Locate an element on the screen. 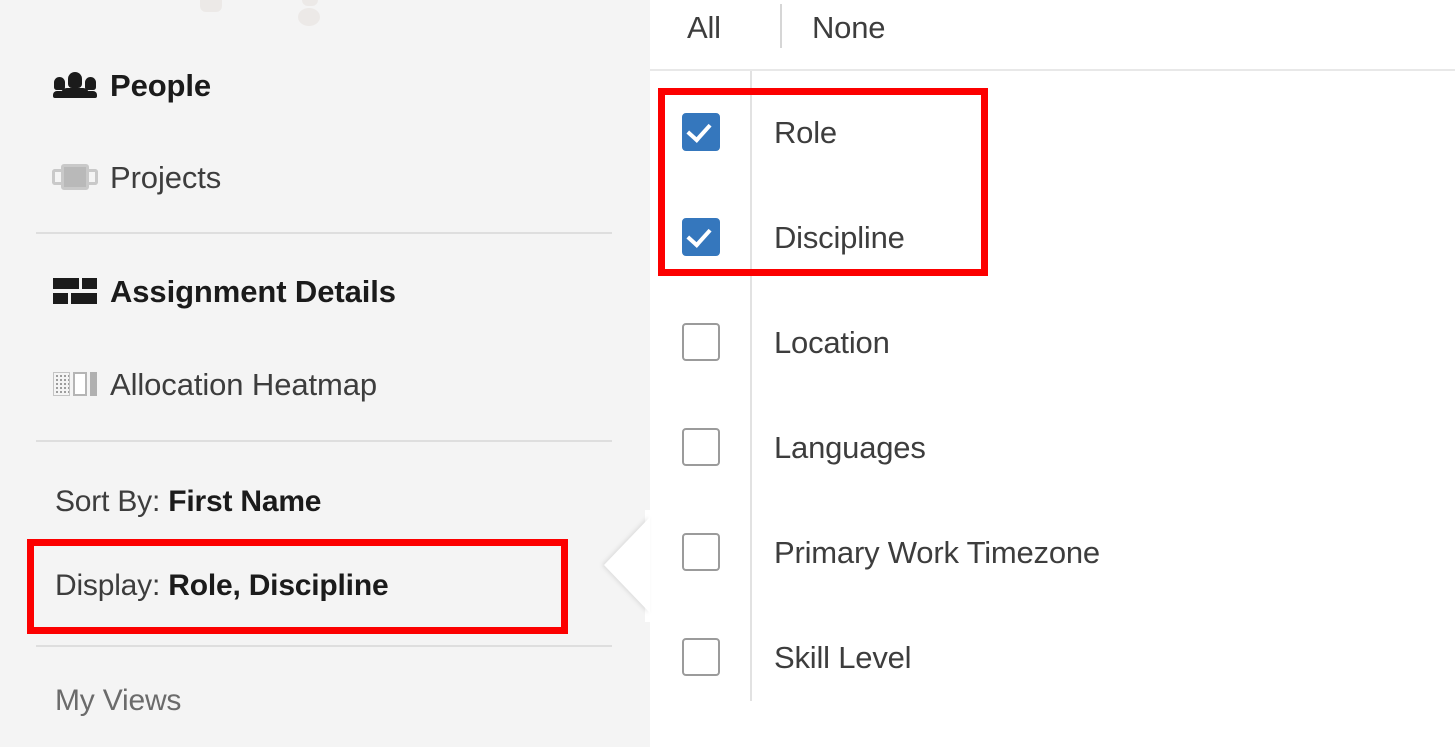  display-prefix: Display: is located at coordinates (112, 585).